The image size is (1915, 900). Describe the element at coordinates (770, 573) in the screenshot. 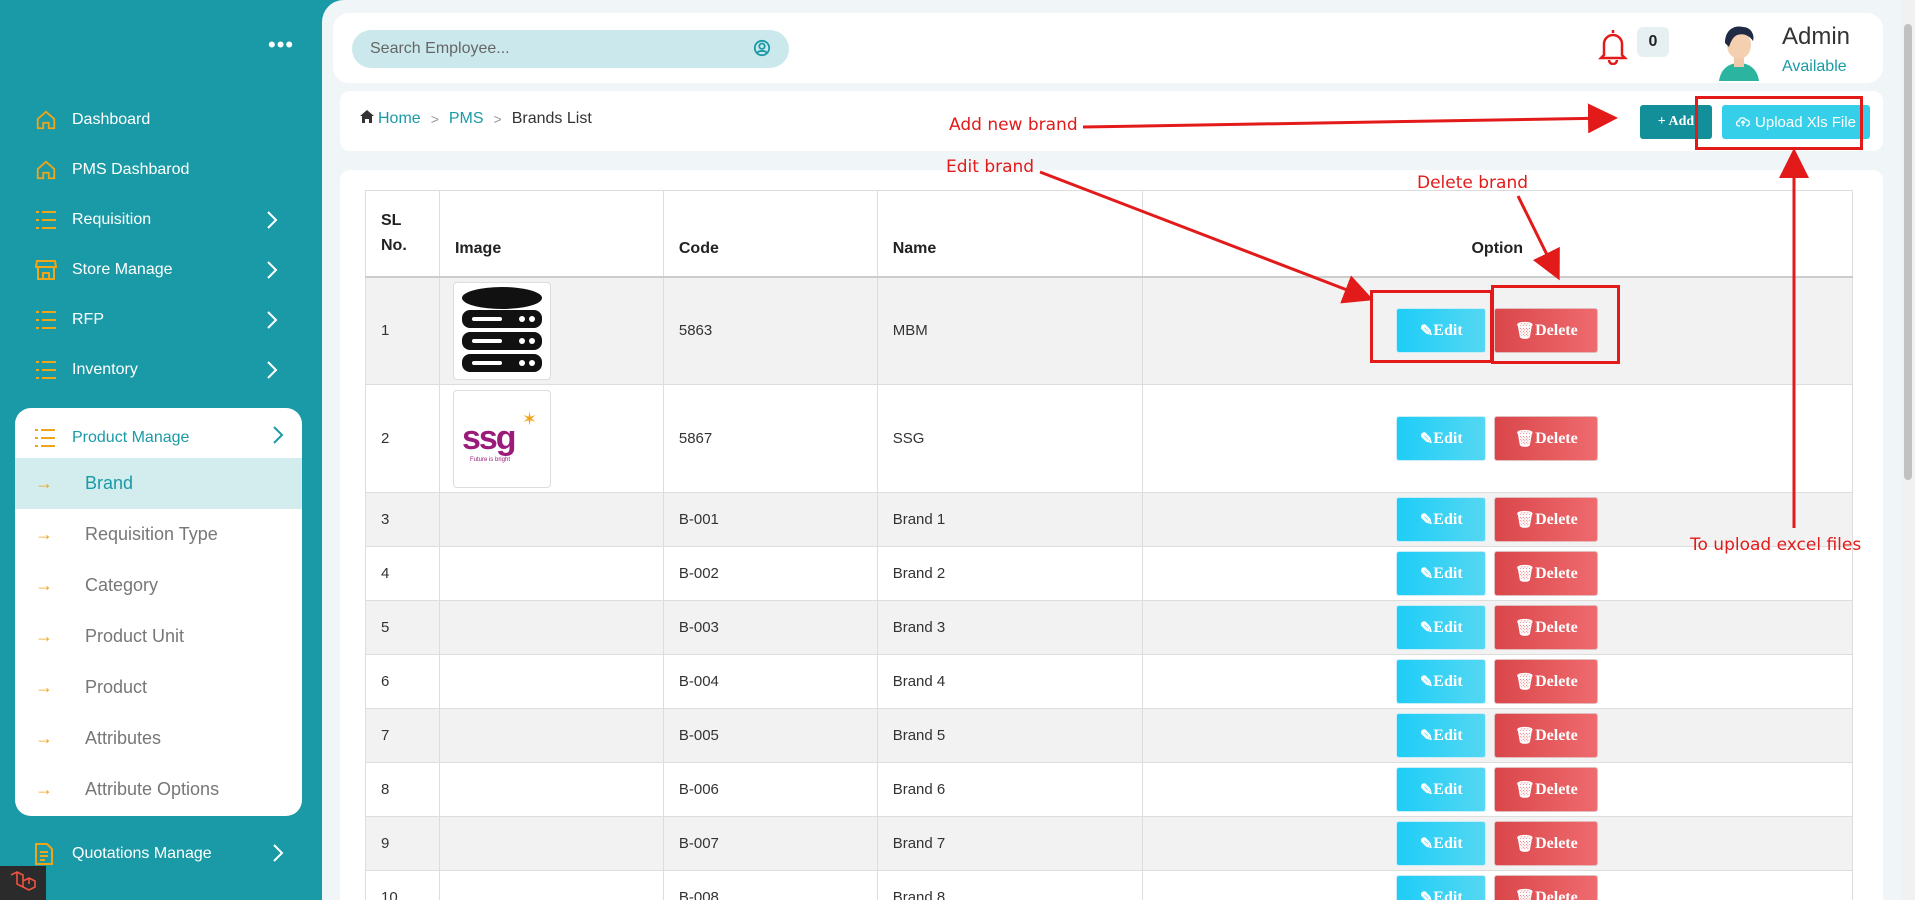

I see `cell-code: B-002` at that location.